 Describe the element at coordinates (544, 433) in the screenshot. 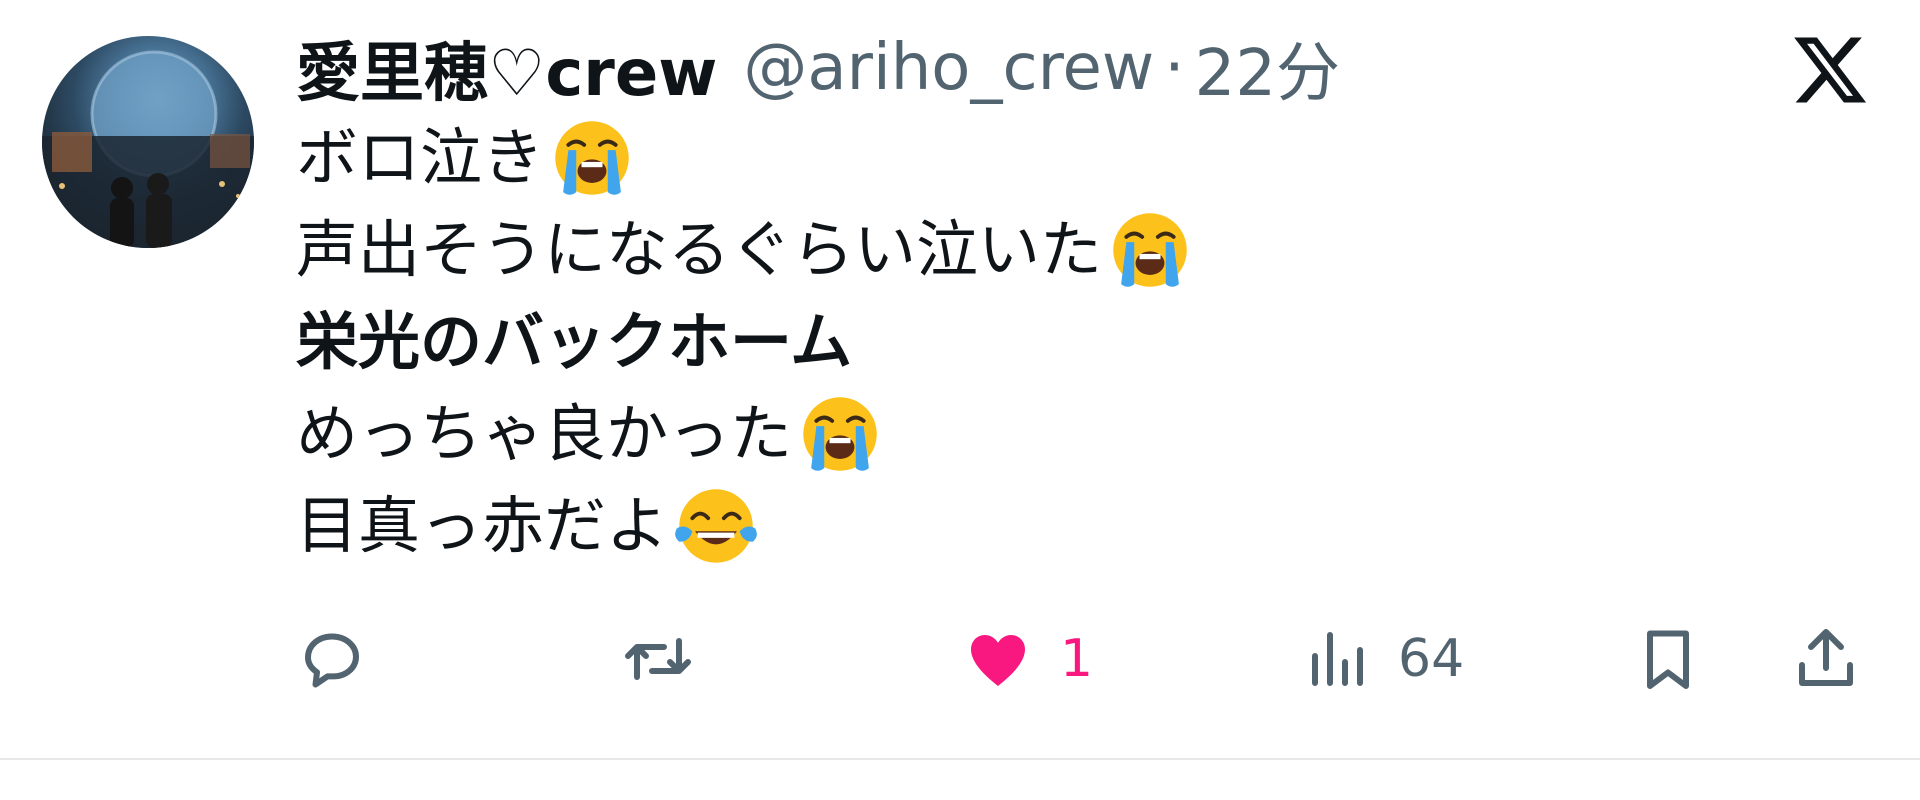

I see `tweet-line-text: めっちゃ良かった` at that location.